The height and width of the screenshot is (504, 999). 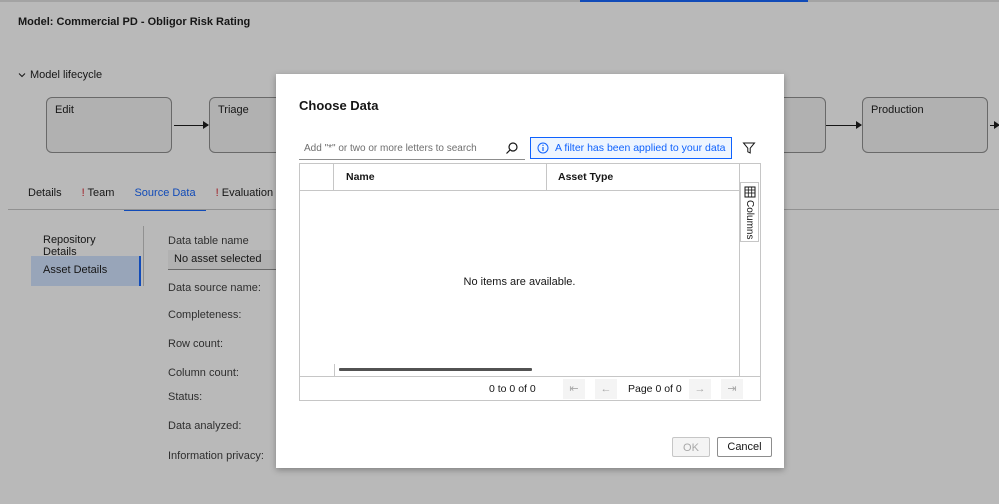 I want to click on page-indicator: Page 0 of 0, so click(x=655, y=389).